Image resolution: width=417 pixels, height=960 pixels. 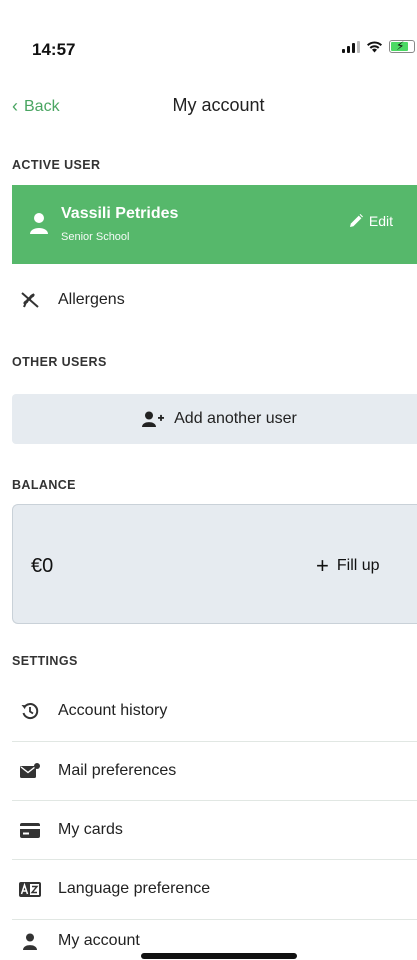 What do you see at coordinates (30, 711) in the screenshot?
I see `history-icon` at bounding box center [30, 711].